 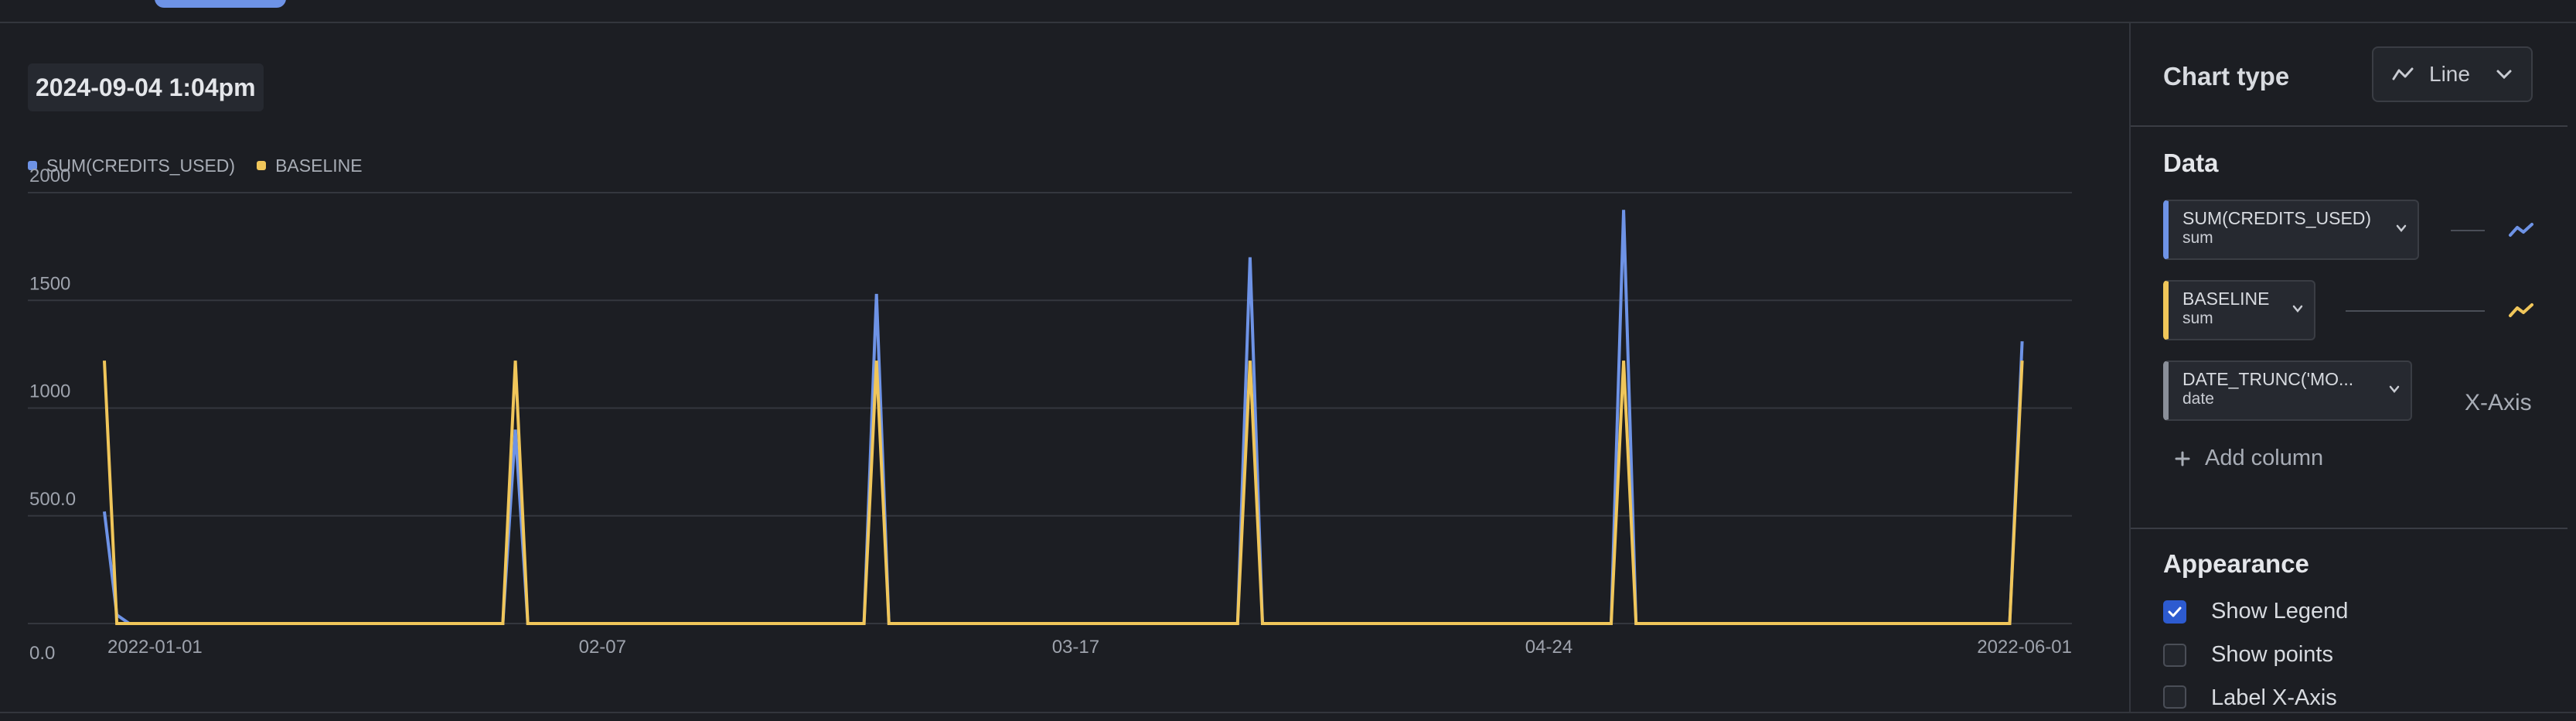 I want to click on show-legend-checkbox, so click(x=2174, y=612).